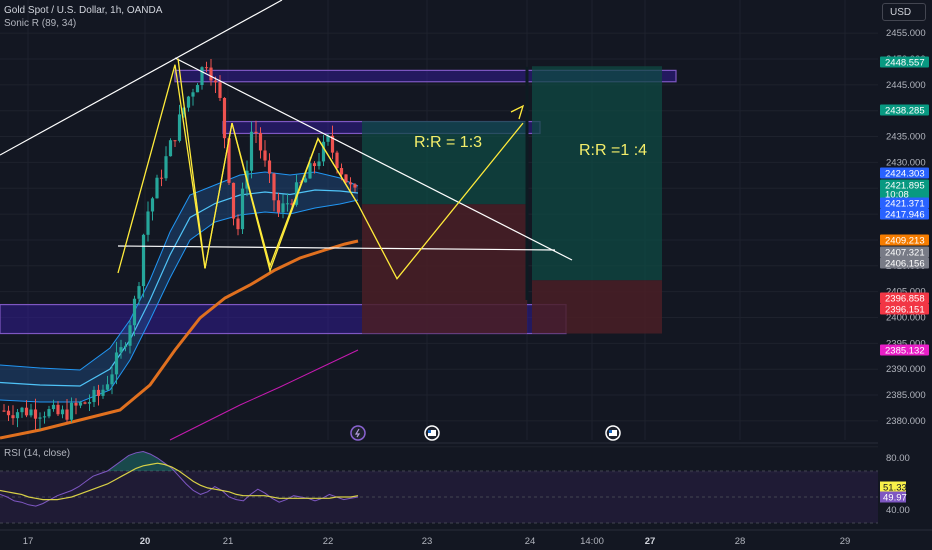 Image resolution: width=932 pixels, height=550 pixels. I want to click on price-label-text: 2417.946, so click(905, 215).